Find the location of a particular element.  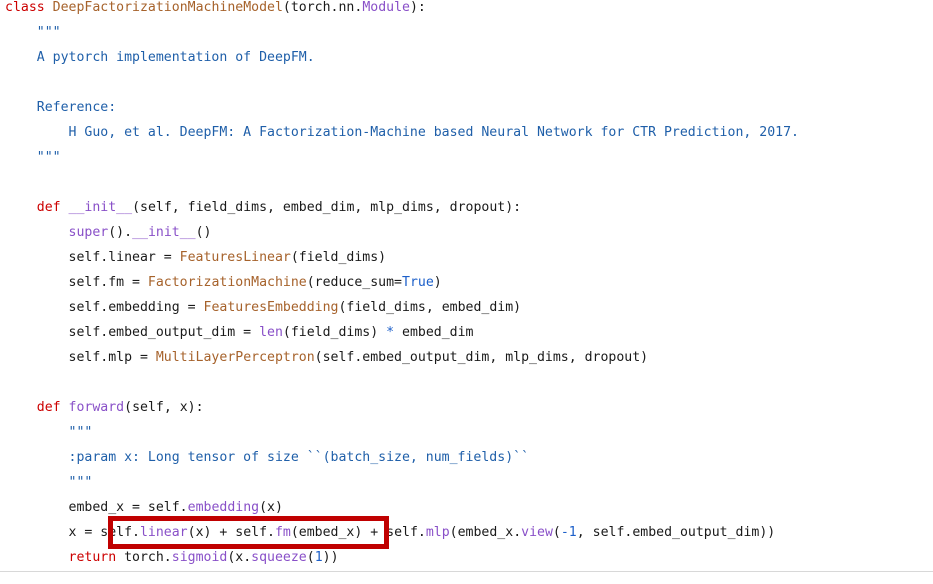

code-token-number: 1 is located at coordinates (318, 557).